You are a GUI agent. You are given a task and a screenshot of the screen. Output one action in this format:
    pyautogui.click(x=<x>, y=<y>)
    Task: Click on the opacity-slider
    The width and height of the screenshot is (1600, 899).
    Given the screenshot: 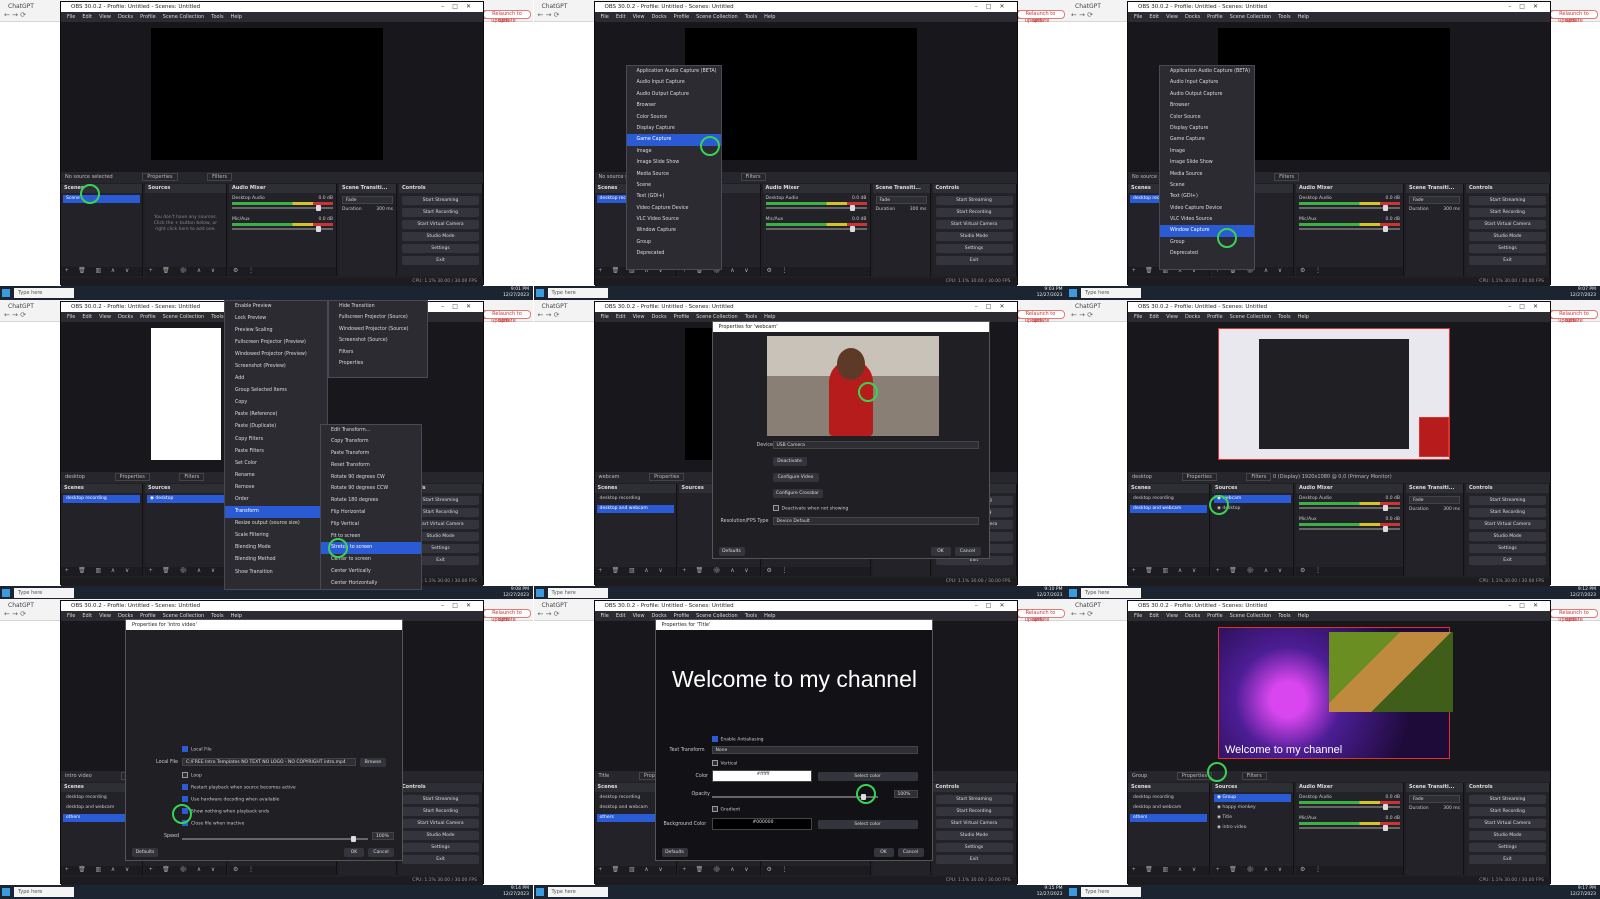 What is the action you would take?
    pyautogui.click(x=794, y=797)
    